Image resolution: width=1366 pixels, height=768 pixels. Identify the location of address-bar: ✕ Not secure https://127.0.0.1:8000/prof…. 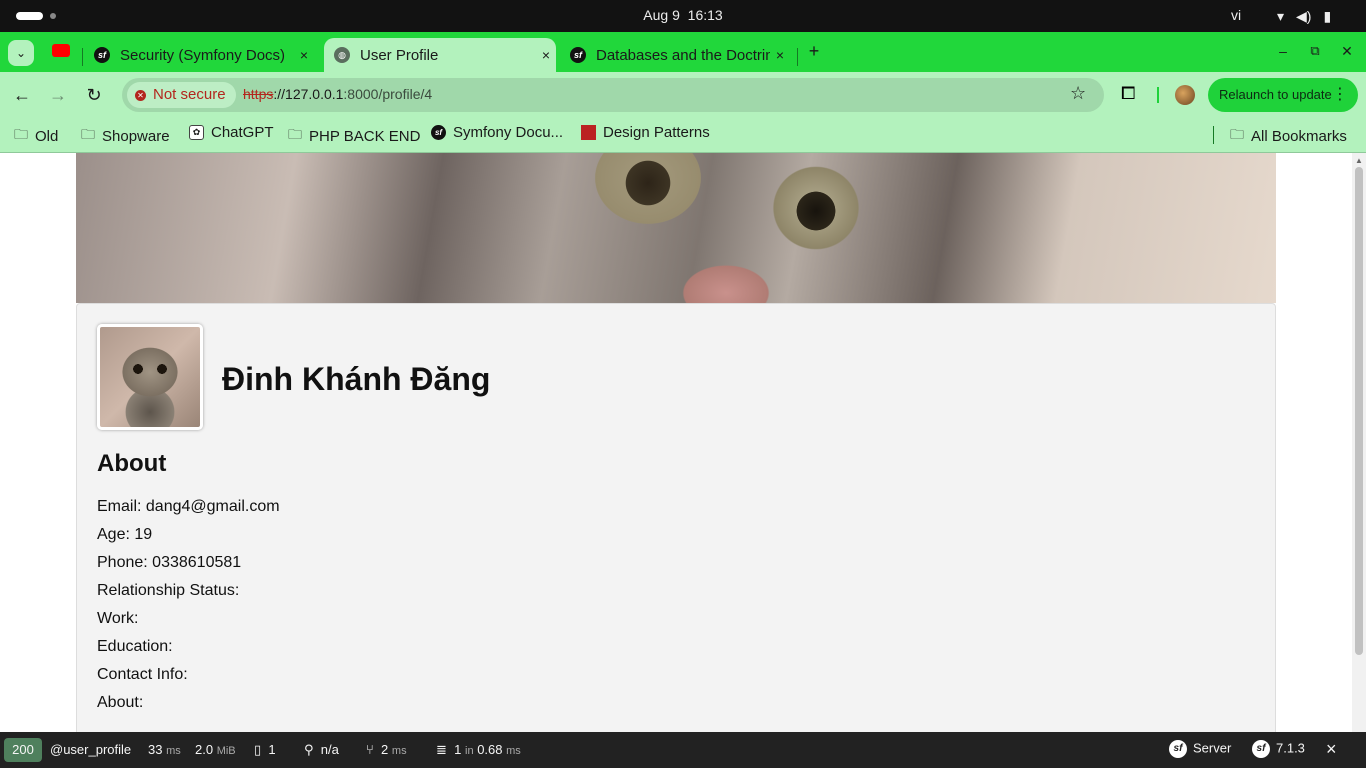
(613, 95).